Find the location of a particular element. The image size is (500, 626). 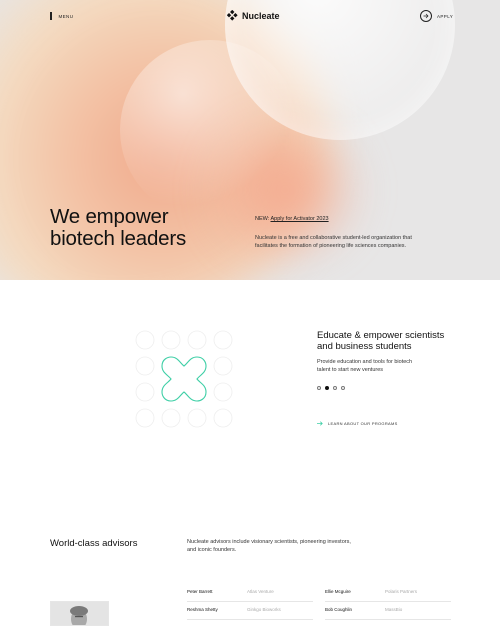

advisor-name: Bob Coughlin is located at coordinates (339, 609).